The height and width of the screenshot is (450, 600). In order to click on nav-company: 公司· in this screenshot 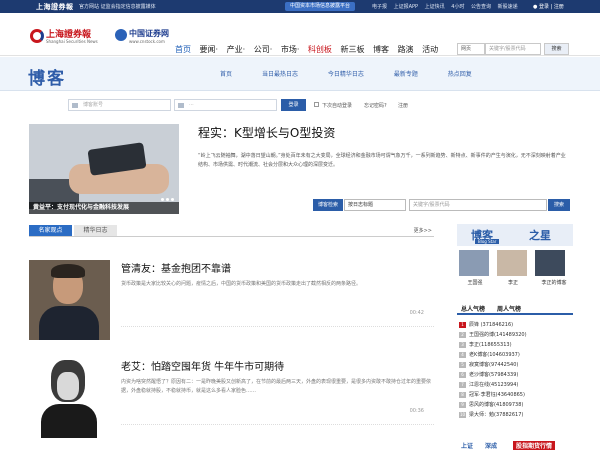, I will do `click(263, 49)`.